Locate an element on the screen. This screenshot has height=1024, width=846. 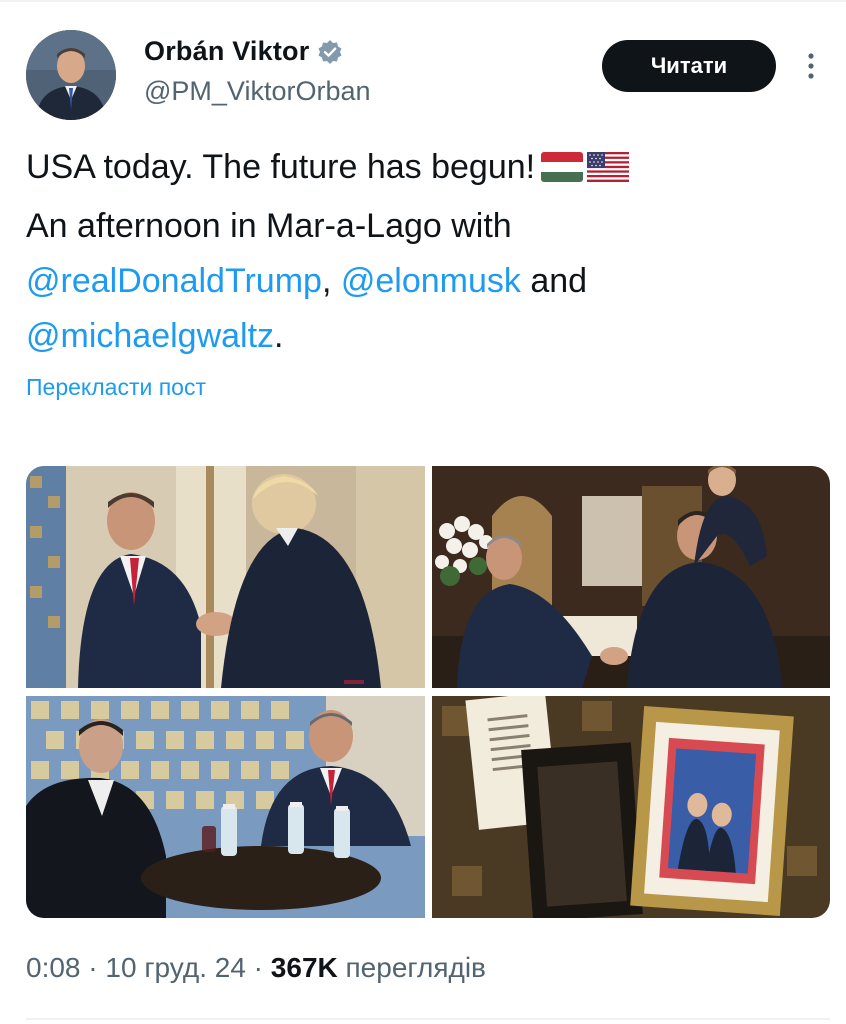
author-display-name: Orbán Viktor is located at coordinates (226, 51).